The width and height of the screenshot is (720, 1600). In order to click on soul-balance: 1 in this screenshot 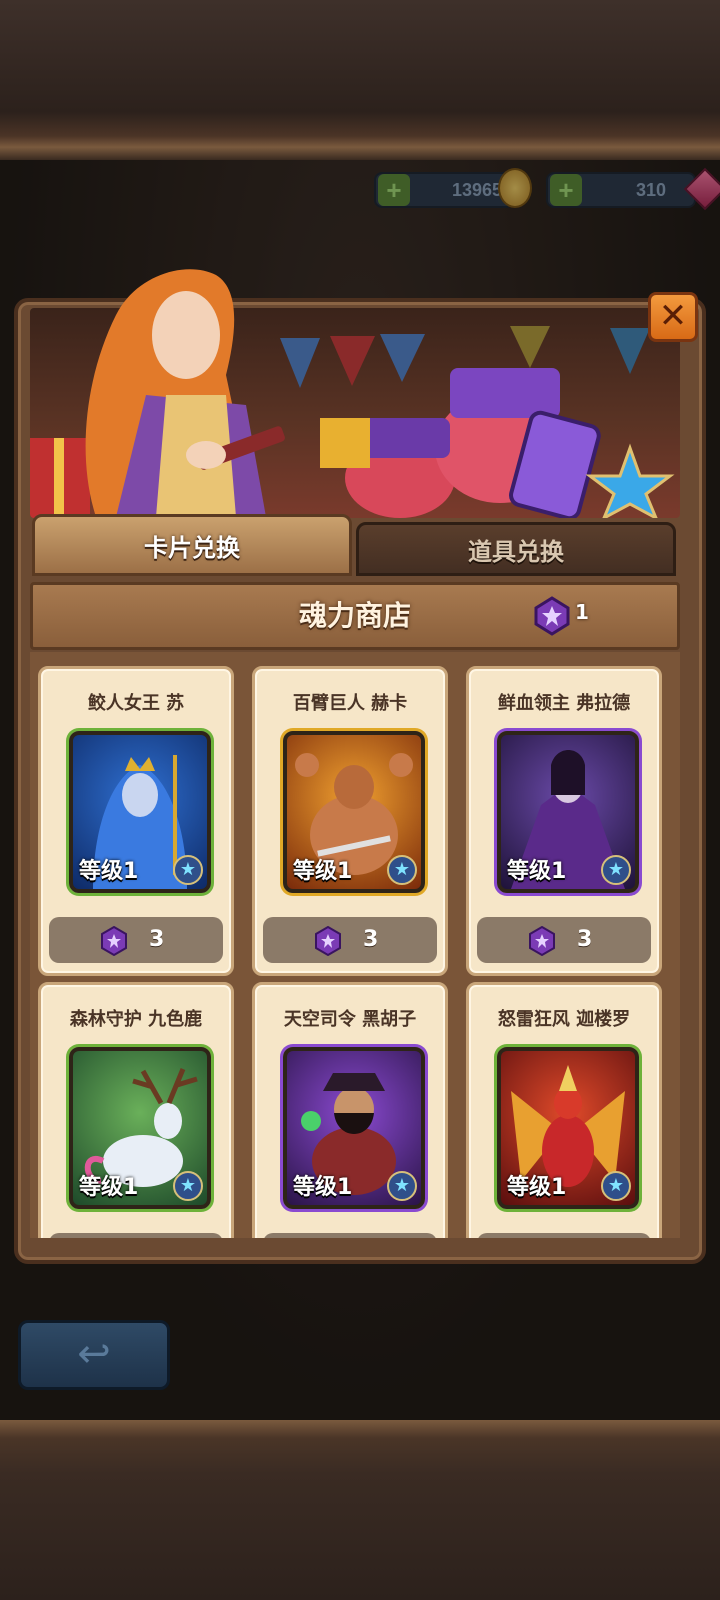, I will do `click(582, 612)`.